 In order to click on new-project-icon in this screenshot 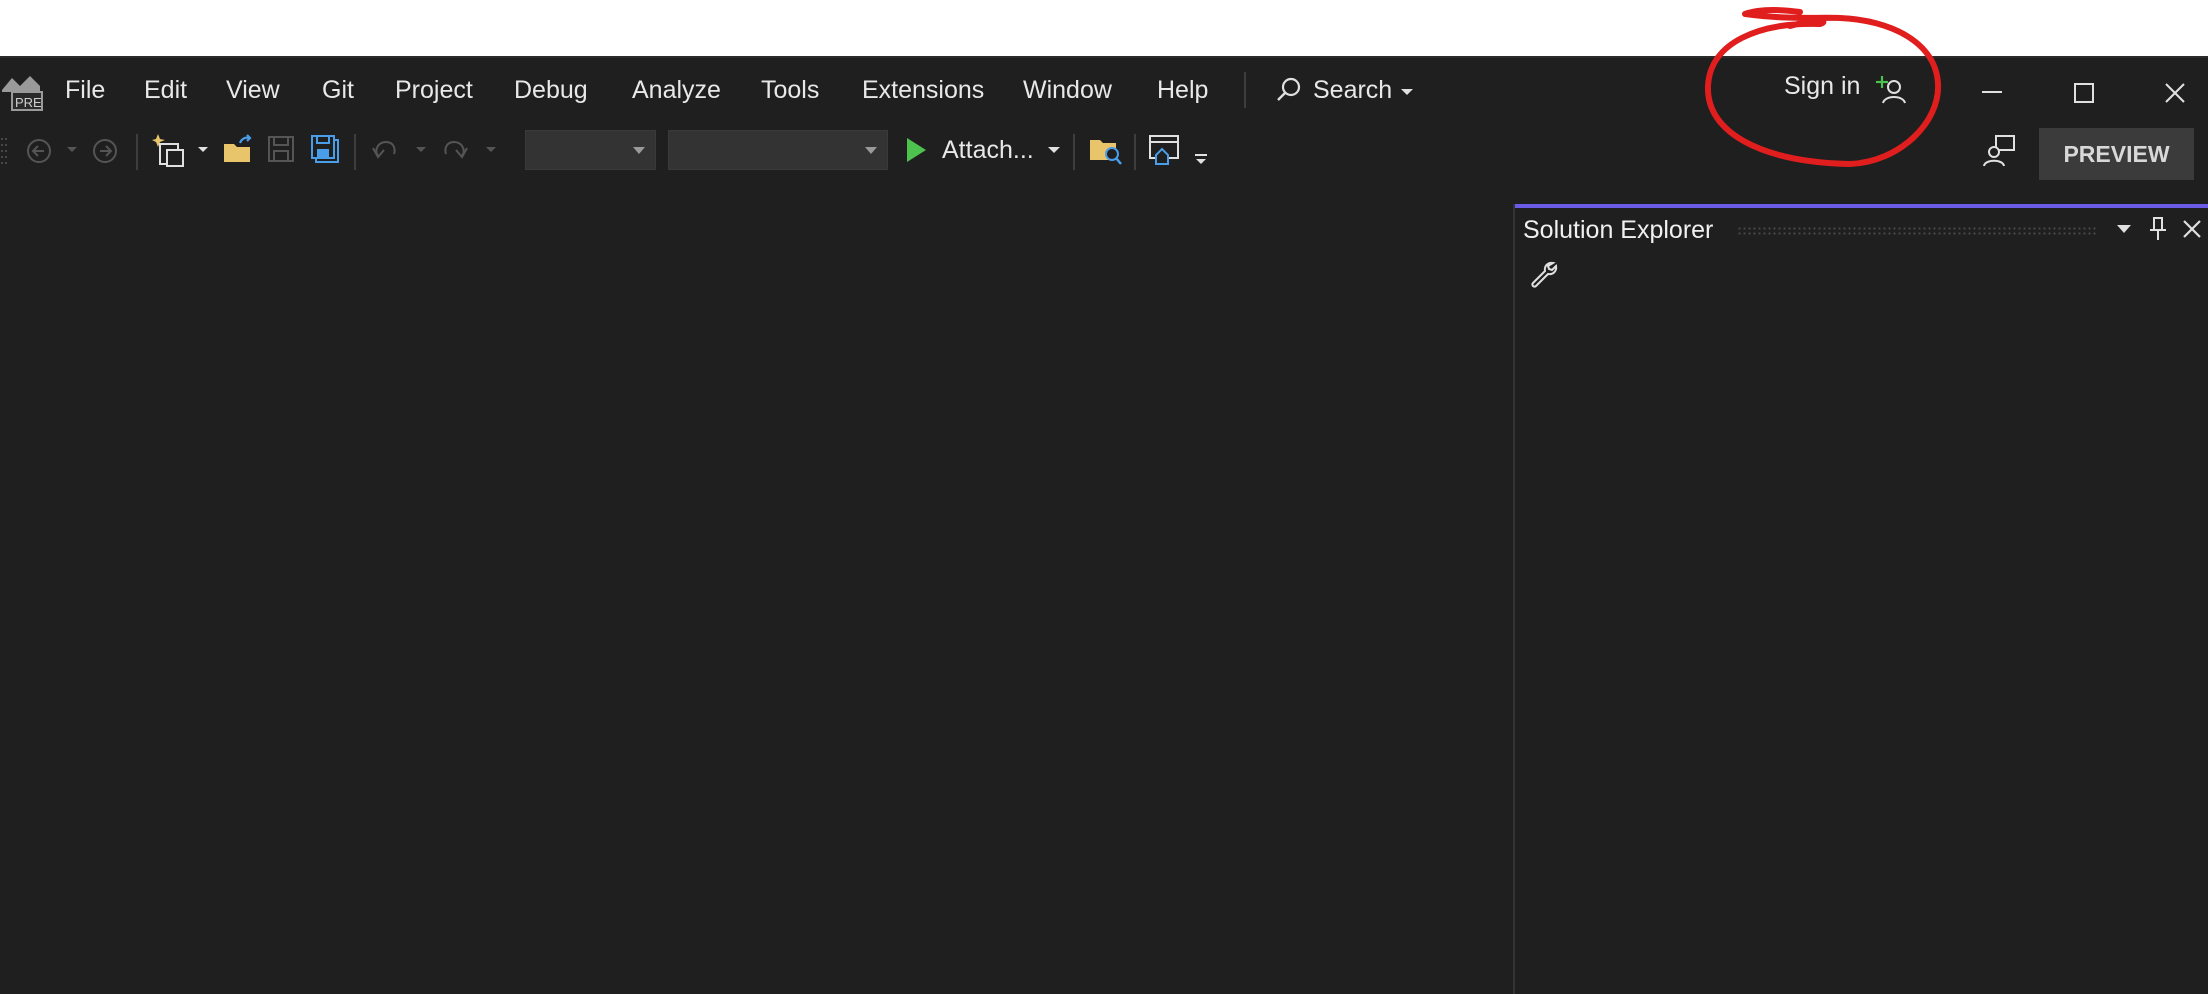, I will do `click(170, 151)`.